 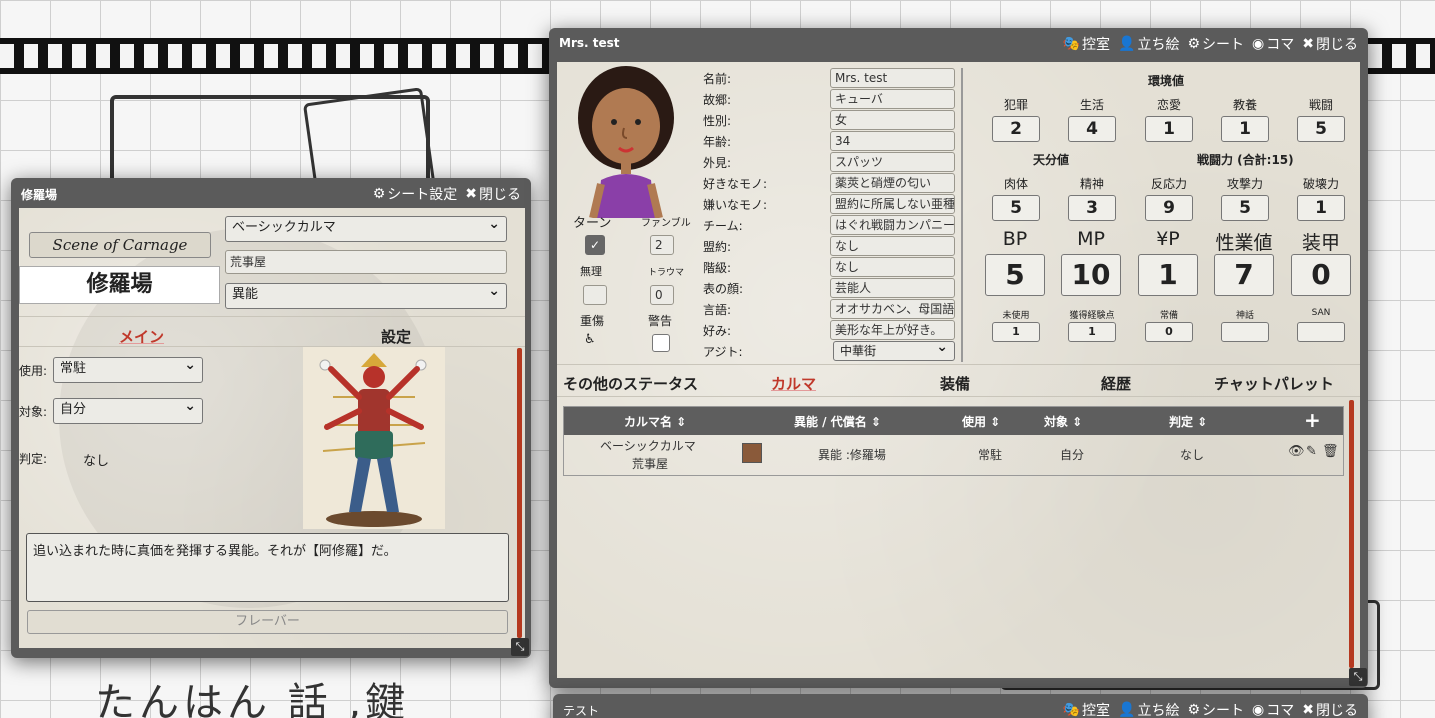 What do you see at coordinates (958, 43) in the screenshot?
I see `titlebar: Mrs. test 🎭 控室 👤 立ち絵 ⚙ シート ◉ コマ ✖ 閉じる` at bounding box center [958, 43].